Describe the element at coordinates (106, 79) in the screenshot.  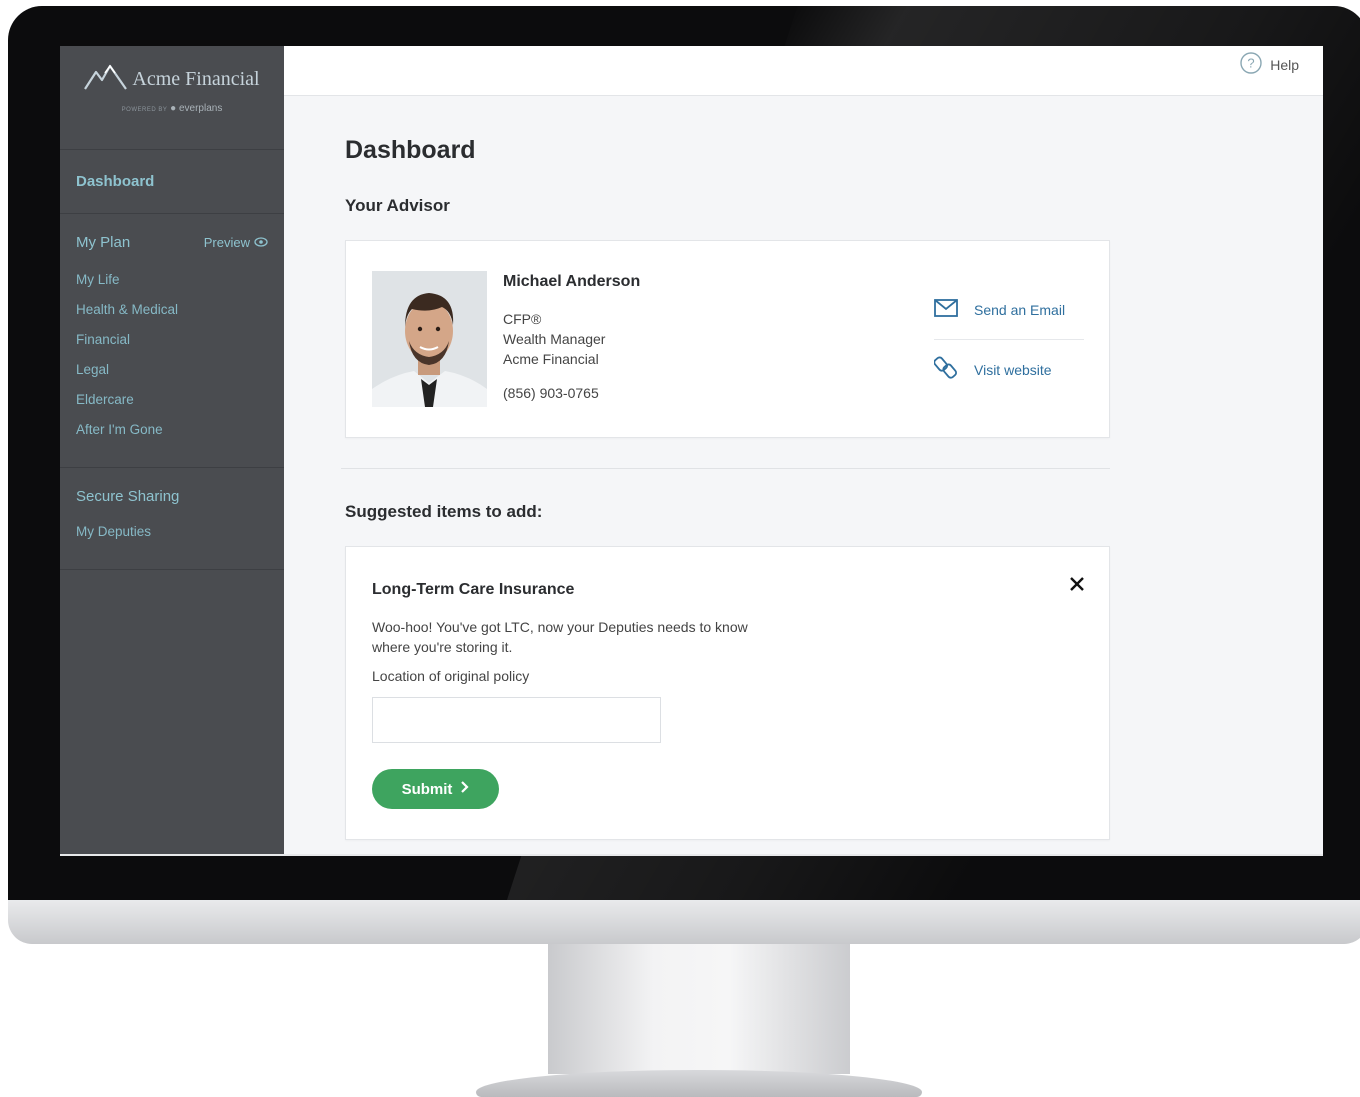
I see `mountain-logo-icon` at that location.